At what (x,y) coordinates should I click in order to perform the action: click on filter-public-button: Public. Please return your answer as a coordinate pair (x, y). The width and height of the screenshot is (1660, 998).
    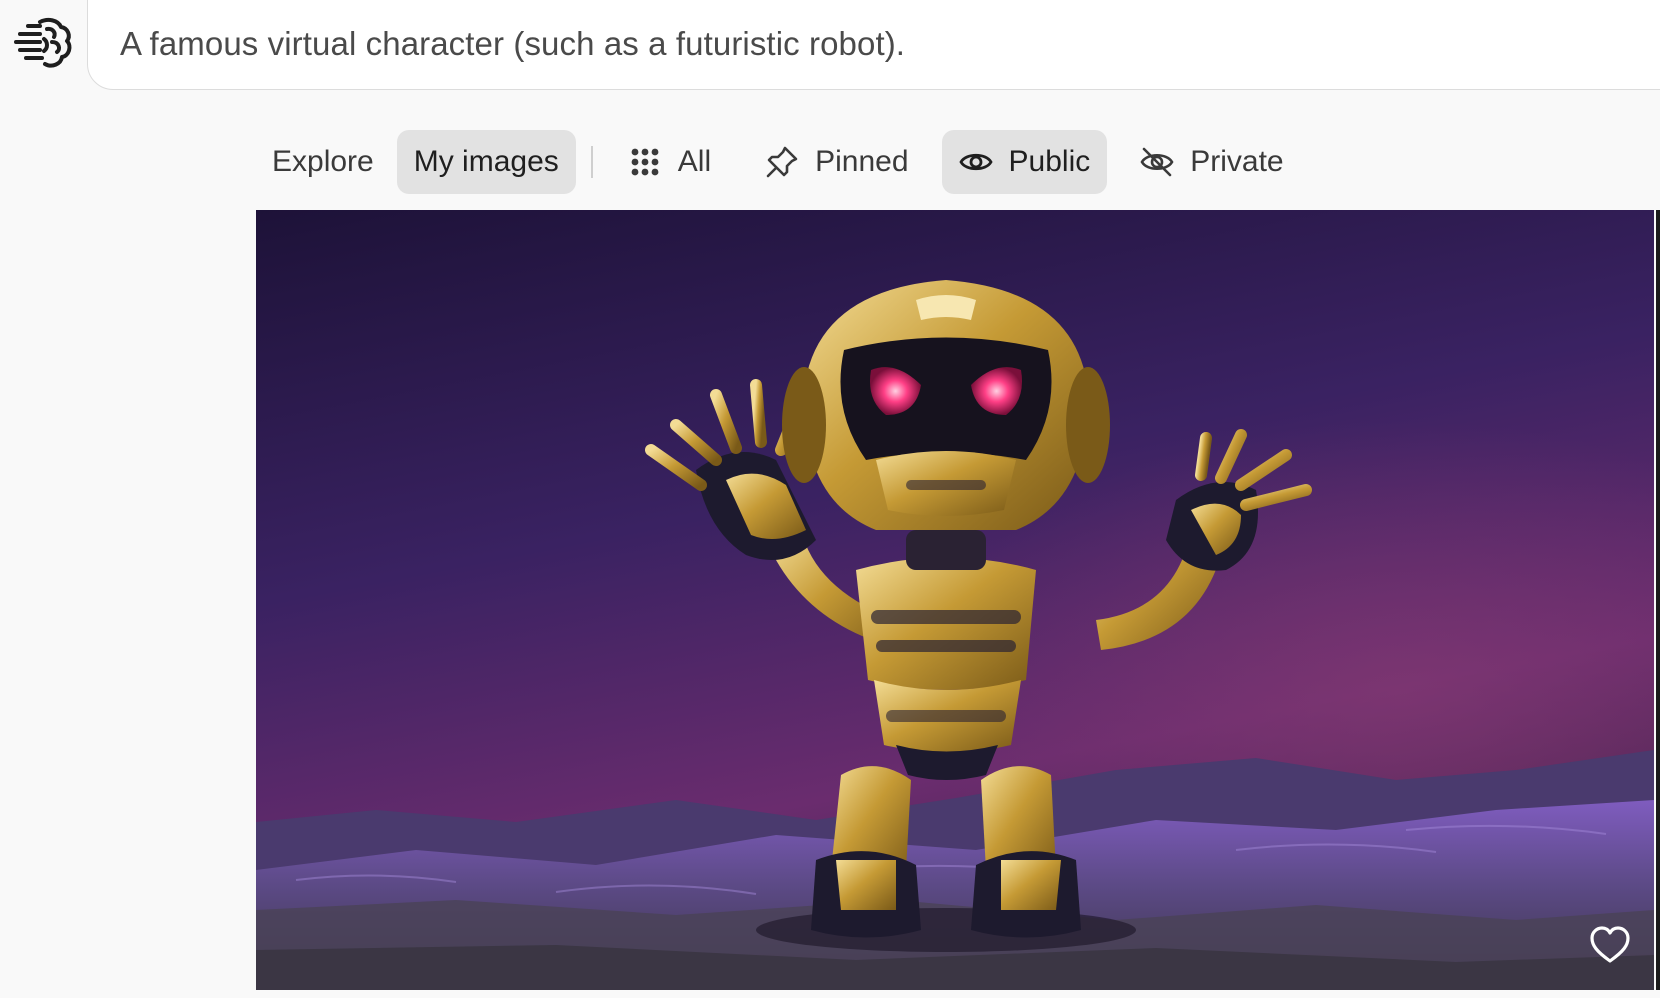
    Looking at the image, I should click on (1024, 162).